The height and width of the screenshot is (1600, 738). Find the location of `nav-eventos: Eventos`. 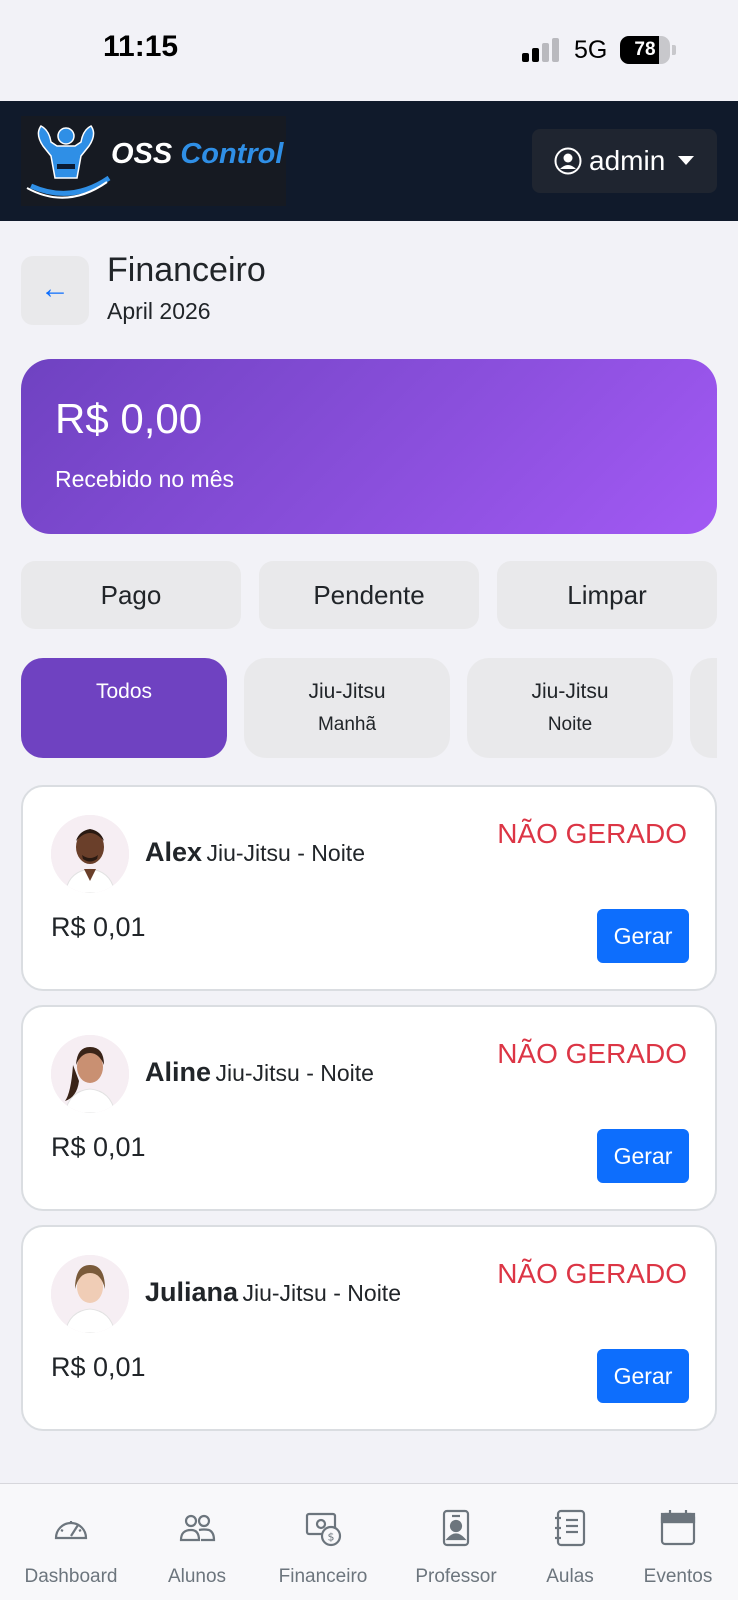

nav-eventos: Eventos is located at coordinates (678, 1542).